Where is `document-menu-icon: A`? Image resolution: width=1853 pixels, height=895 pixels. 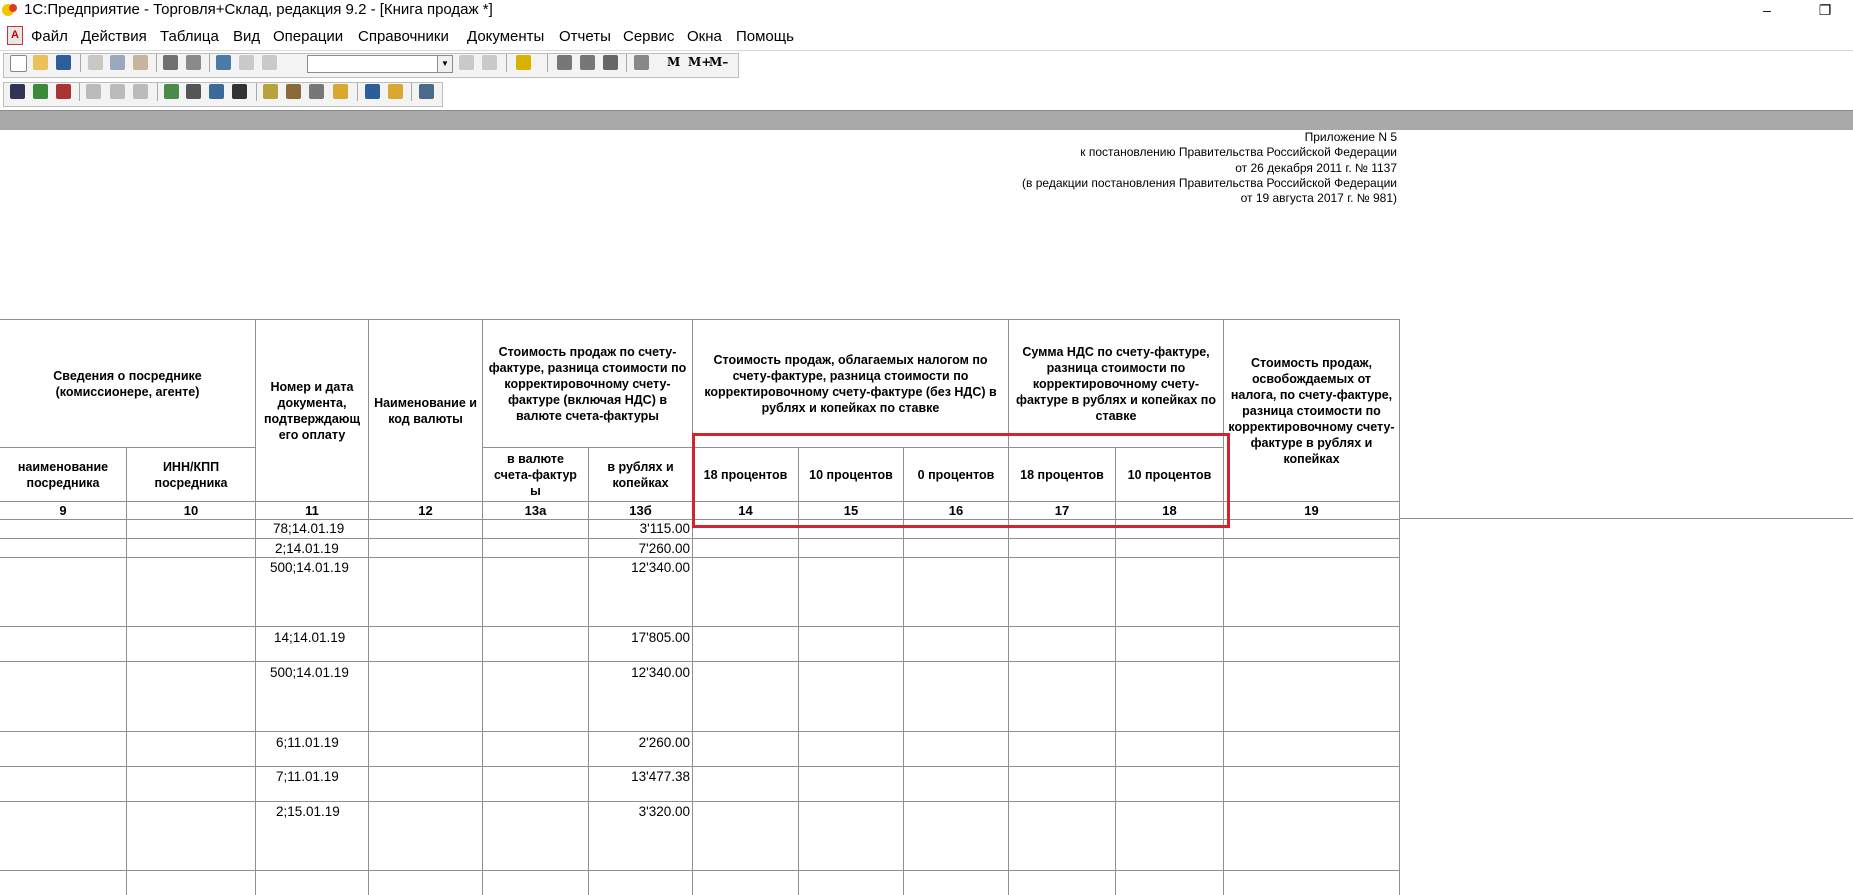
document-menu-icon: A is located at coordinates (15, 35).